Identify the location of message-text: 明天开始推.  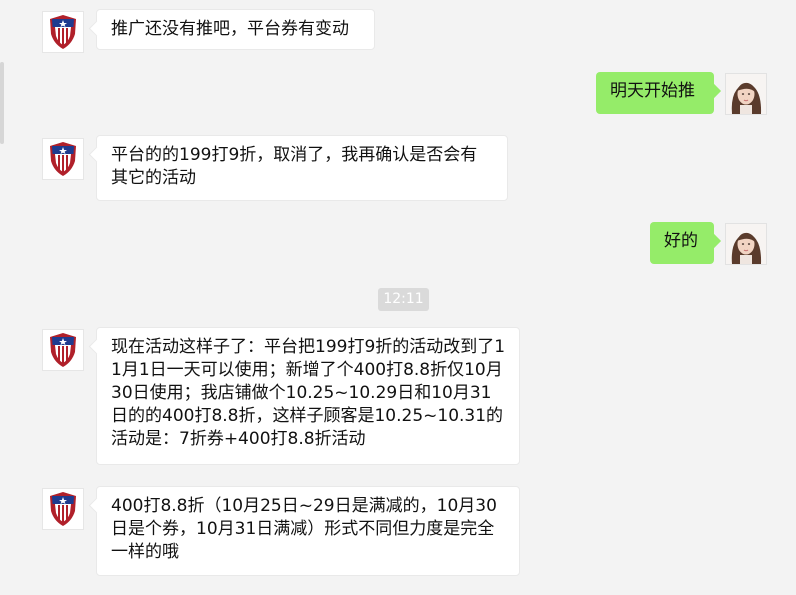
(652, 91).